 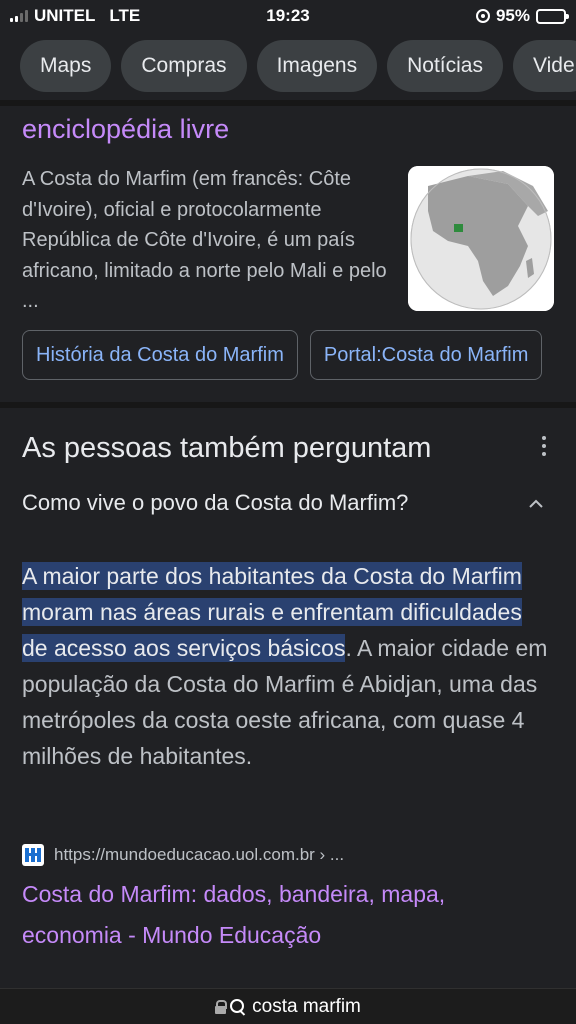 I want to click on url-bar: costa marfim, so click(x=288, y=1006).